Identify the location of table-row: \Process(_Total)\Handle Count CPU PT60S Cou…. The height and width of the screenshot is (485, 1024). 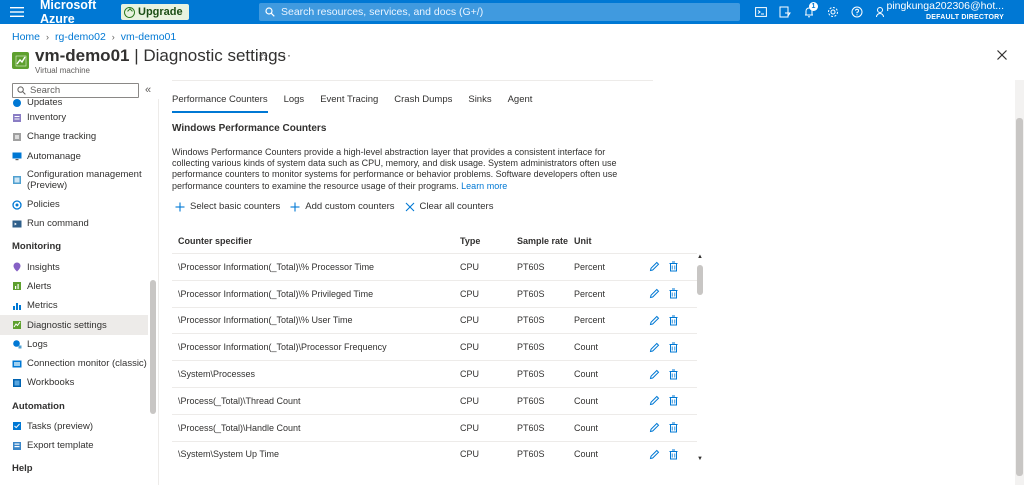
(434, 428).